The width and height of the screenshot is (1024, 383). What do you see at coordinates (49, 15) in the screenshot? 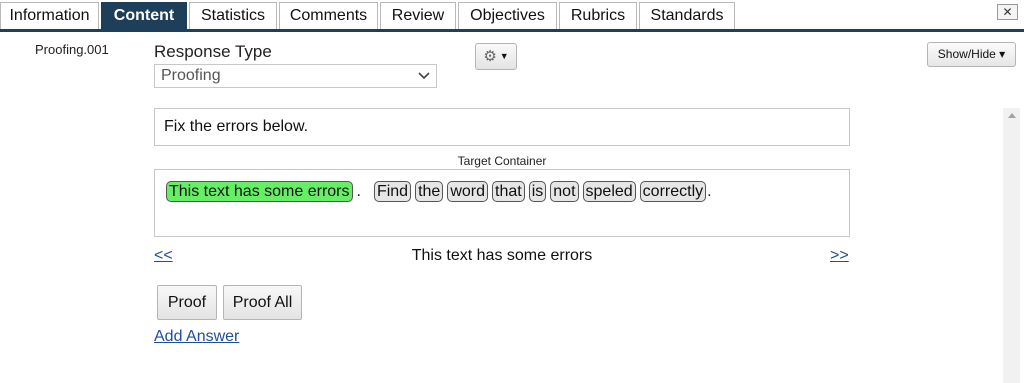
I see `tab-information: Information` at bounding box center [49, 15].